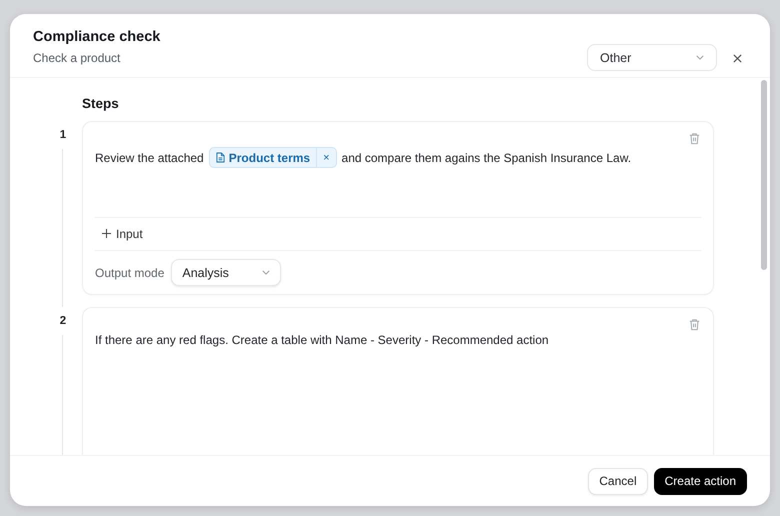 The height and width of the screenshot is (516, 780). What do you see at coordinates (149, 157) in the screenshot?
I see `step-text: Review the attached` at bounding box center [149, 157].